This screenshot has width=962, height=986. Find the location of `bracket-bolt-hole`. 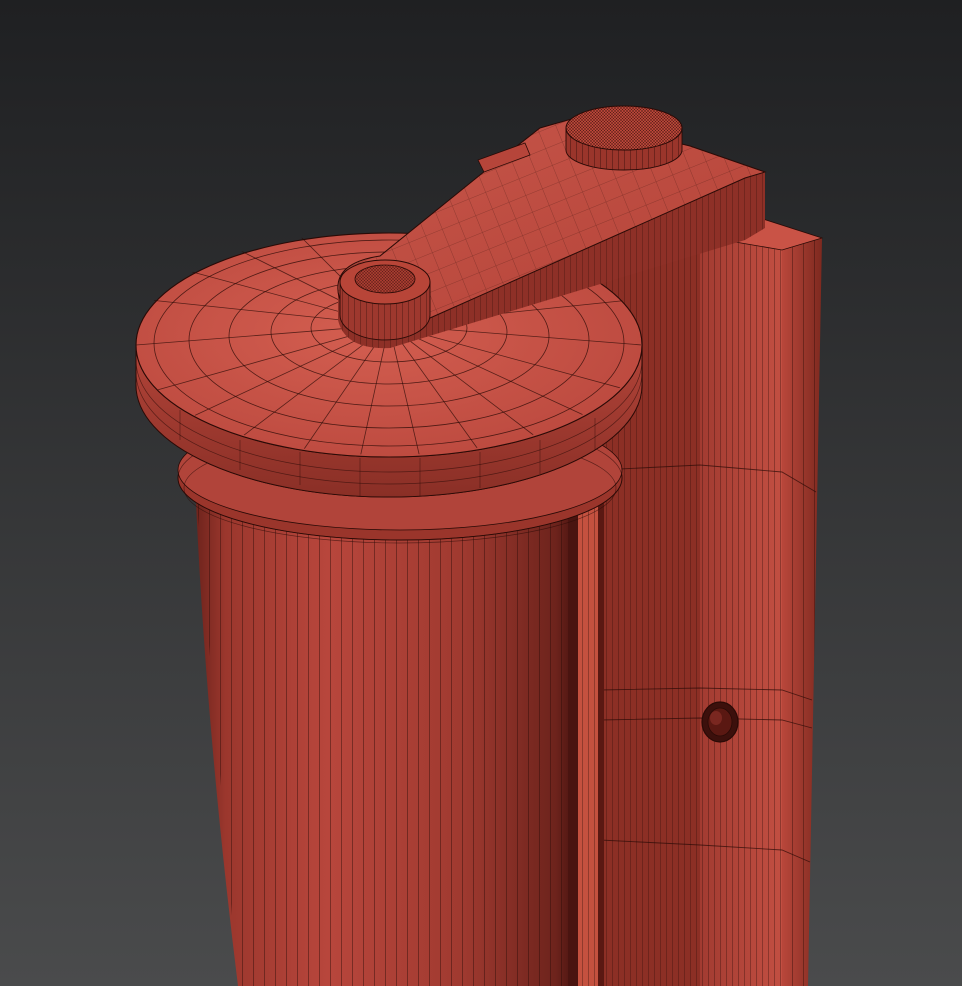

bracket-bolt-hole is located at coordinates (720, 722).